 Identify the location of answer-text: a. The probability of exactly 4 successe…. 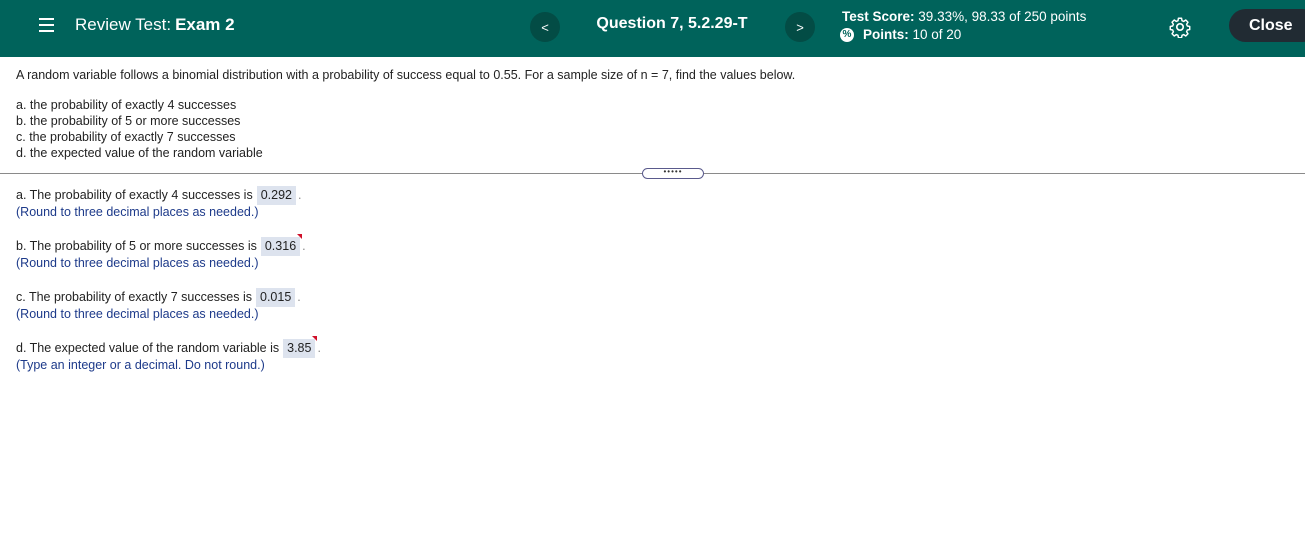
(134, 195).